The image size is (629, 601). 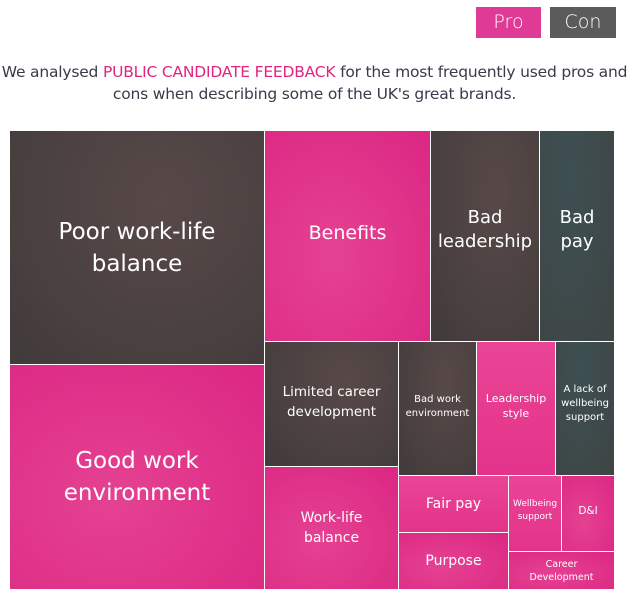 I want to click on pro-toggle-button: Pro, so click(x=508, y=22).